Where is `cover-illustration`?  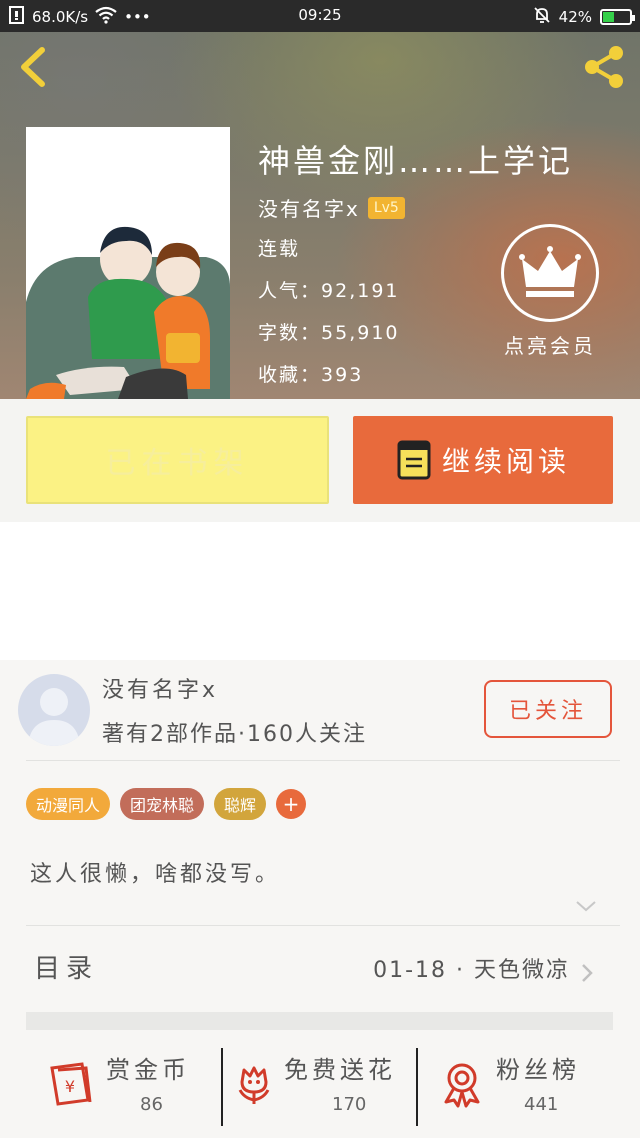
cover-illustration is located at coordinates (128, 263).